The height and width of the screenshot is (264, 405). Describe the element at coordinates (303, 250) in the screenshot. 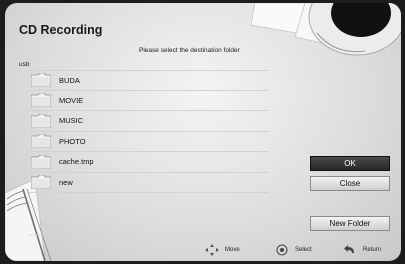

I see `select-hint-label: Select` at that location.